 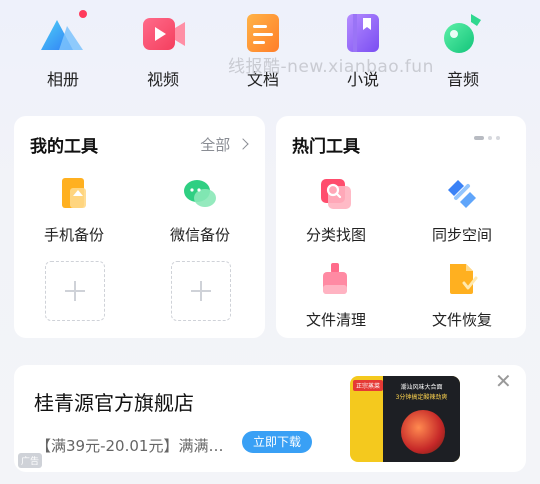 I want to click on video-icon, so click(x=163, y=34).